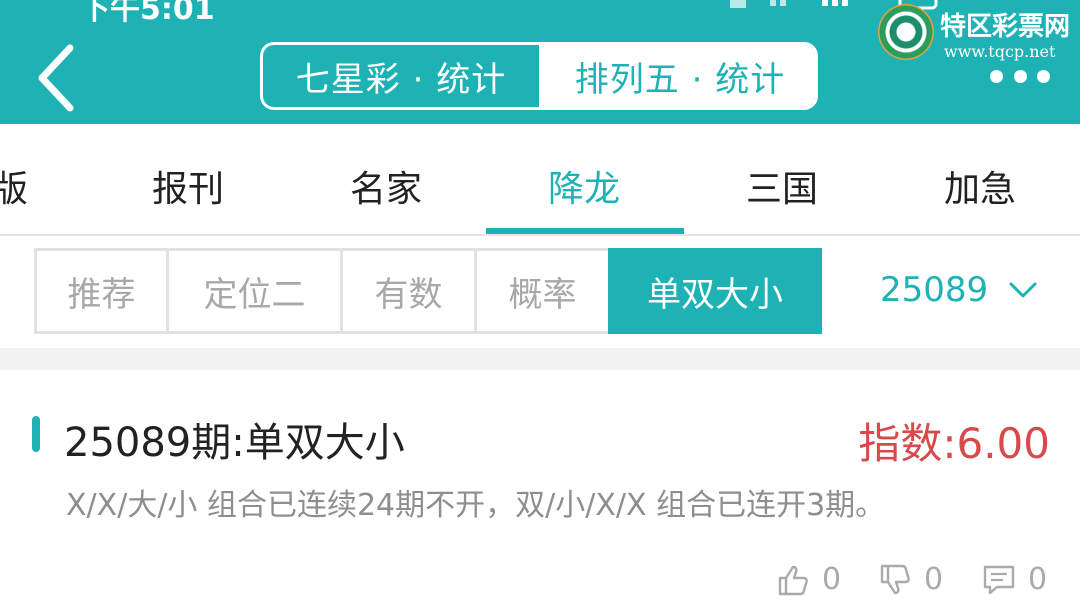 The height and width of the screenshot is (608, 1080). What do you see at coordinates (540, 359) in the screenshot?
I see `section-divider` at bounding box center [540, 359].